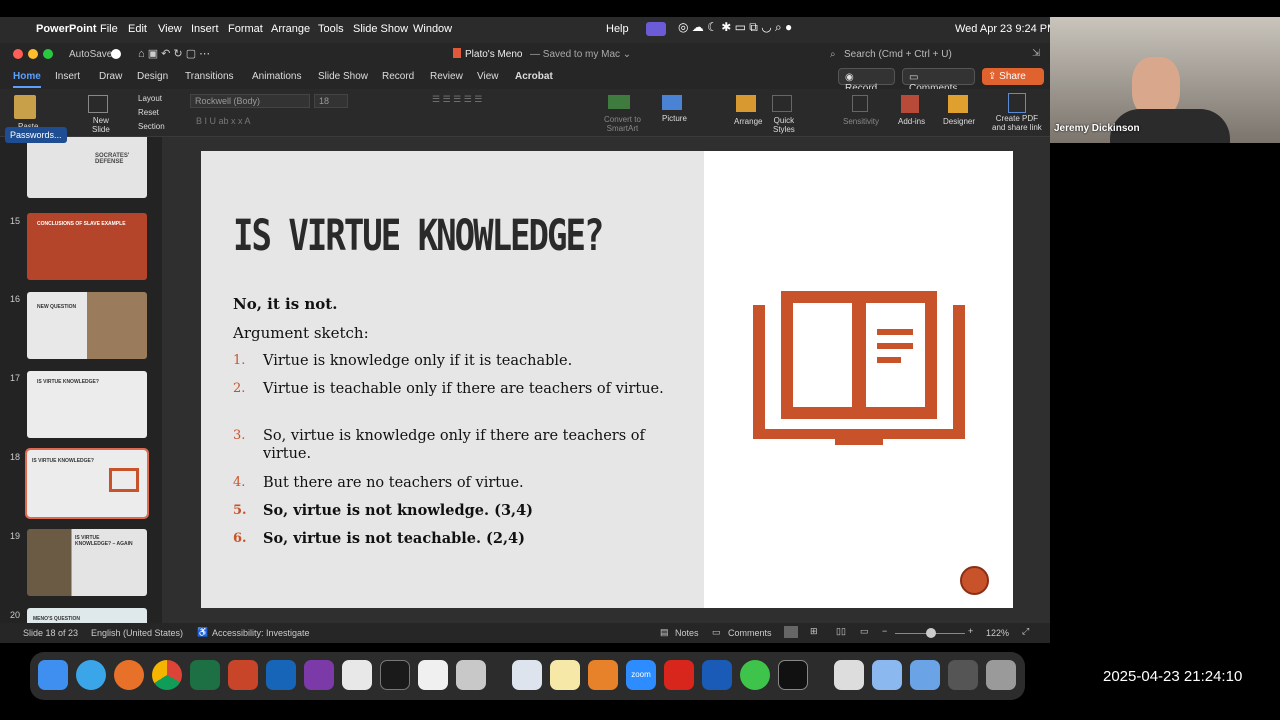  I want to click on search-input: Search (Cmd + Ctrl + U), so click(898, 54).